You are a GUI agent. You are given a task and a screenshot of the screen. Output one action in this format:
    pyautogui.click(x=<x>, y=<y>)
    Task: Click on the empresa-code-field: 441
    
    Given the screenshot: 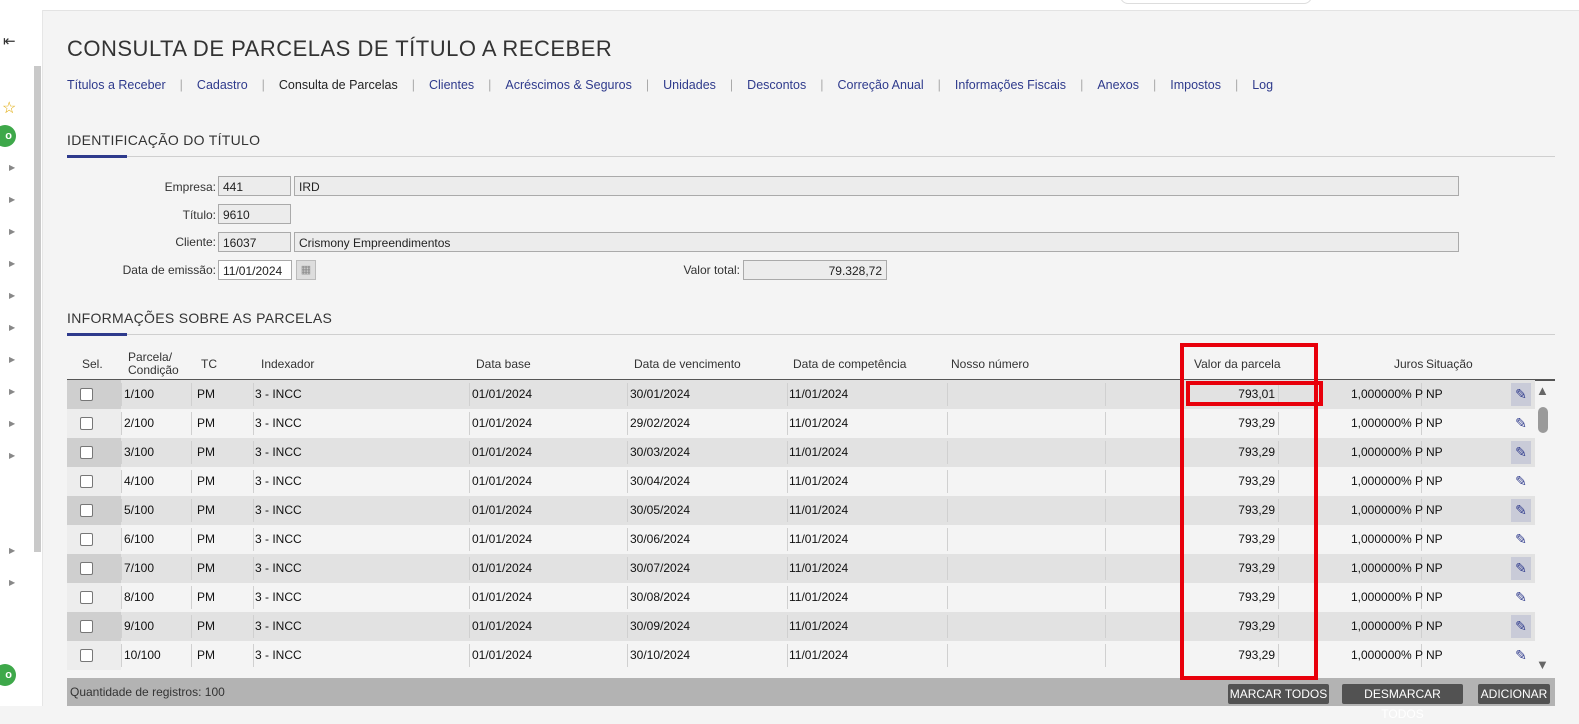 What is the action you would take?
    pyautogui.click(x=254, y=186)
    